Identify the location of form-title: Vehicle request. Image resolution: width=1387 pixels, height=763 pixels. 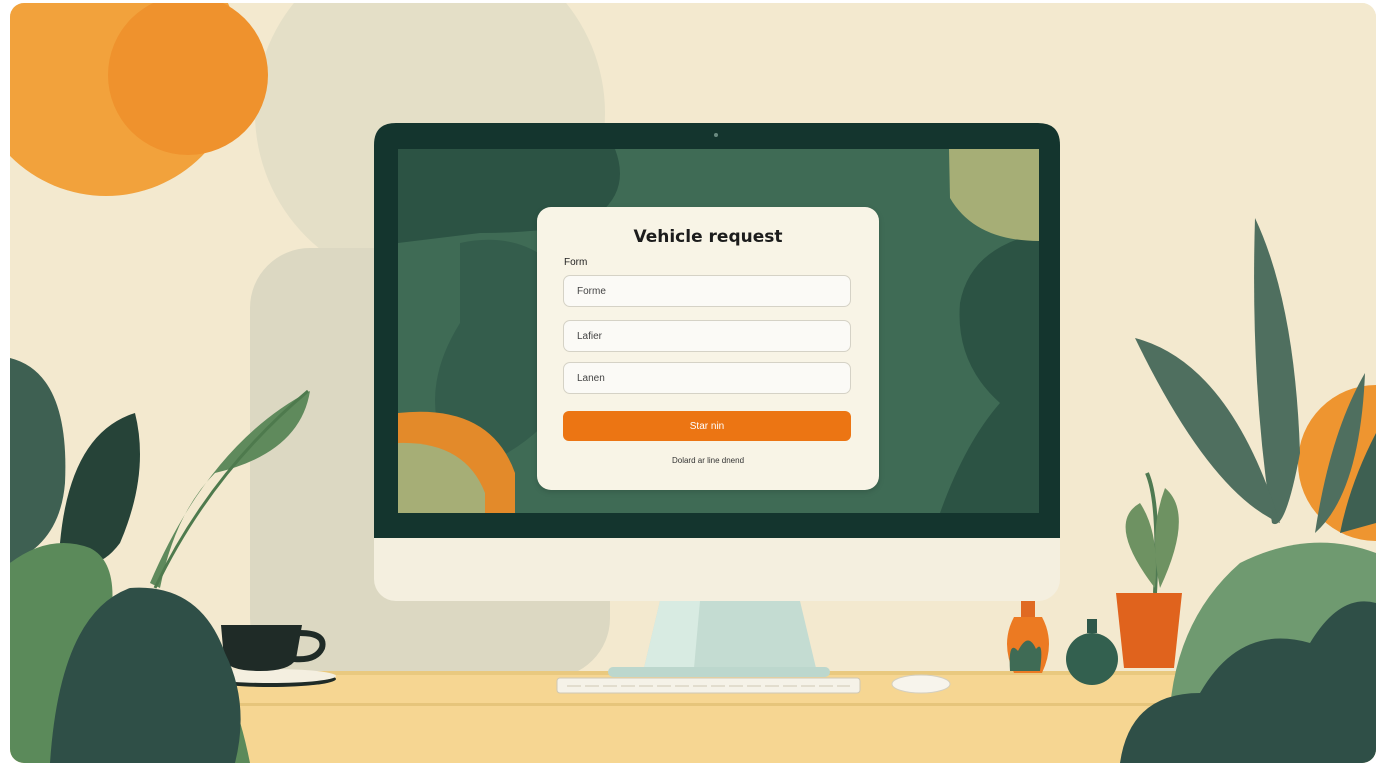
(708, 237).